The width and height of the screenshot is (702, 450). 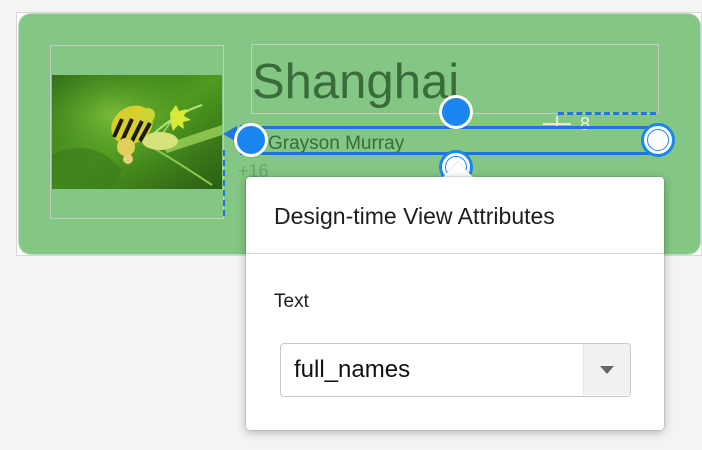 I want to click on left-constraint-handle, so click(x=251, y=140).